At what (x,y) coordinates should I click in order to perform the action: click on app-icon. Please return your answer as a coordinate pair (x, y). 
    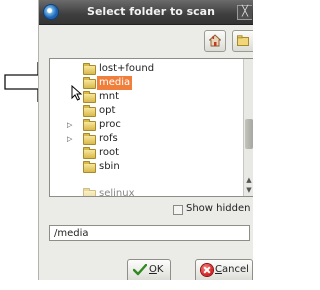
    Looking at the image, I should click on (51, 12).